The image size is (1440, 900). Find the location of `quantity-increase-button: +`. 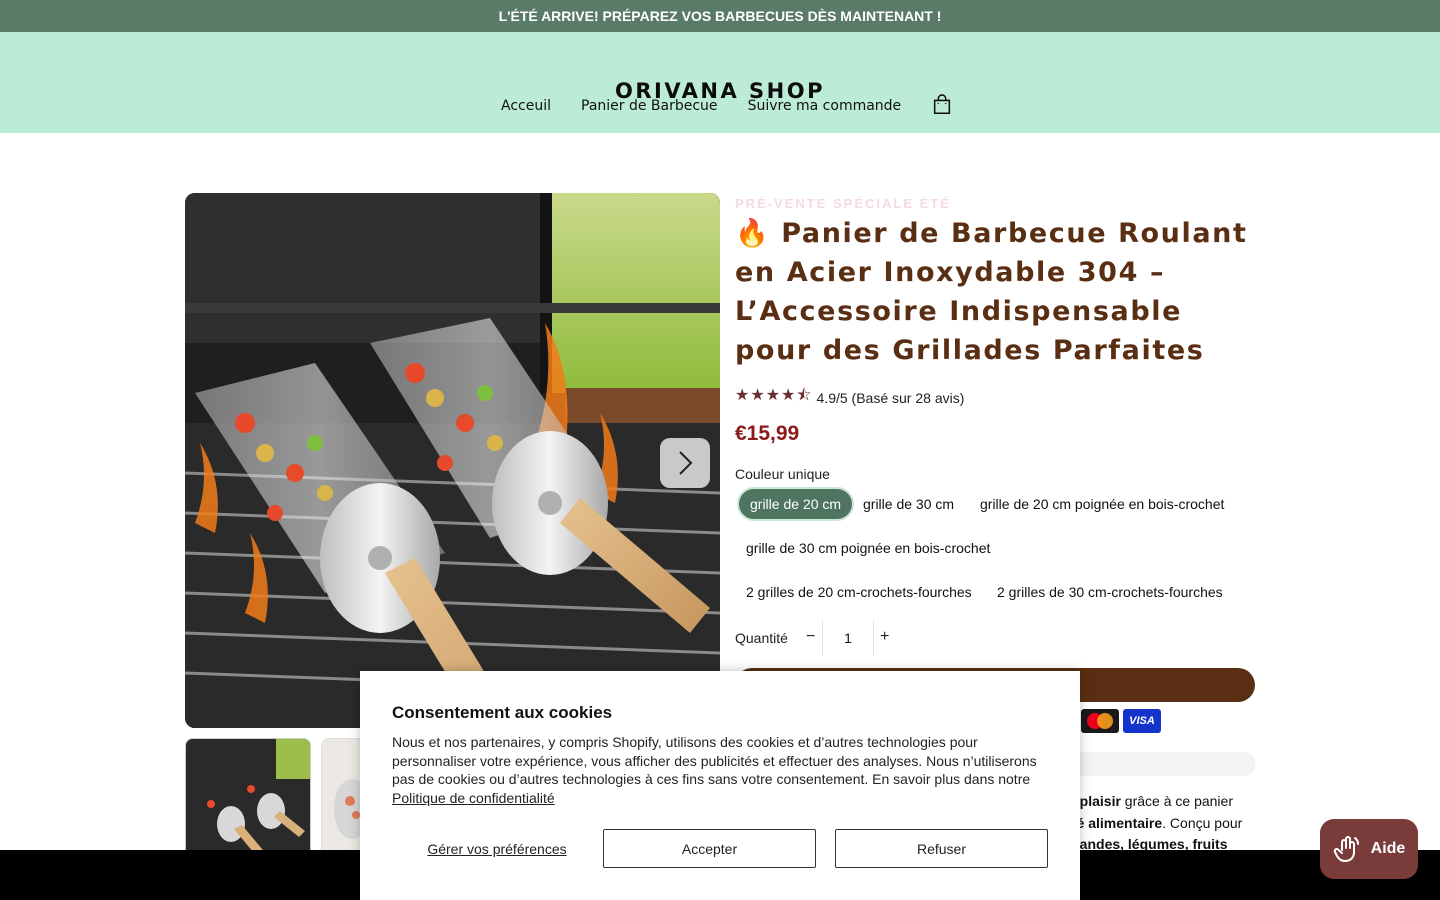

quantity-increase-button: + is located at coordinates (884, 637).